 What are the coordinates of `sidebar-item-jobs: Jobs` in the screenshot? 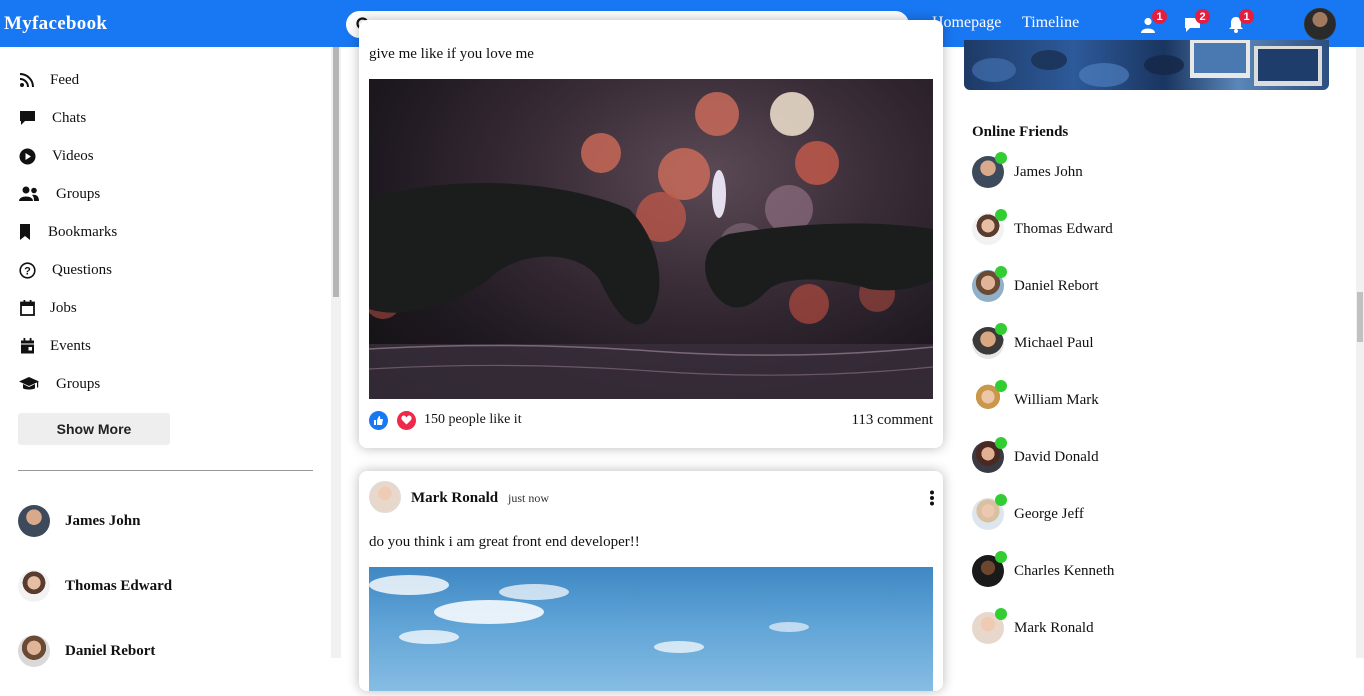 It's located at (47, 308).